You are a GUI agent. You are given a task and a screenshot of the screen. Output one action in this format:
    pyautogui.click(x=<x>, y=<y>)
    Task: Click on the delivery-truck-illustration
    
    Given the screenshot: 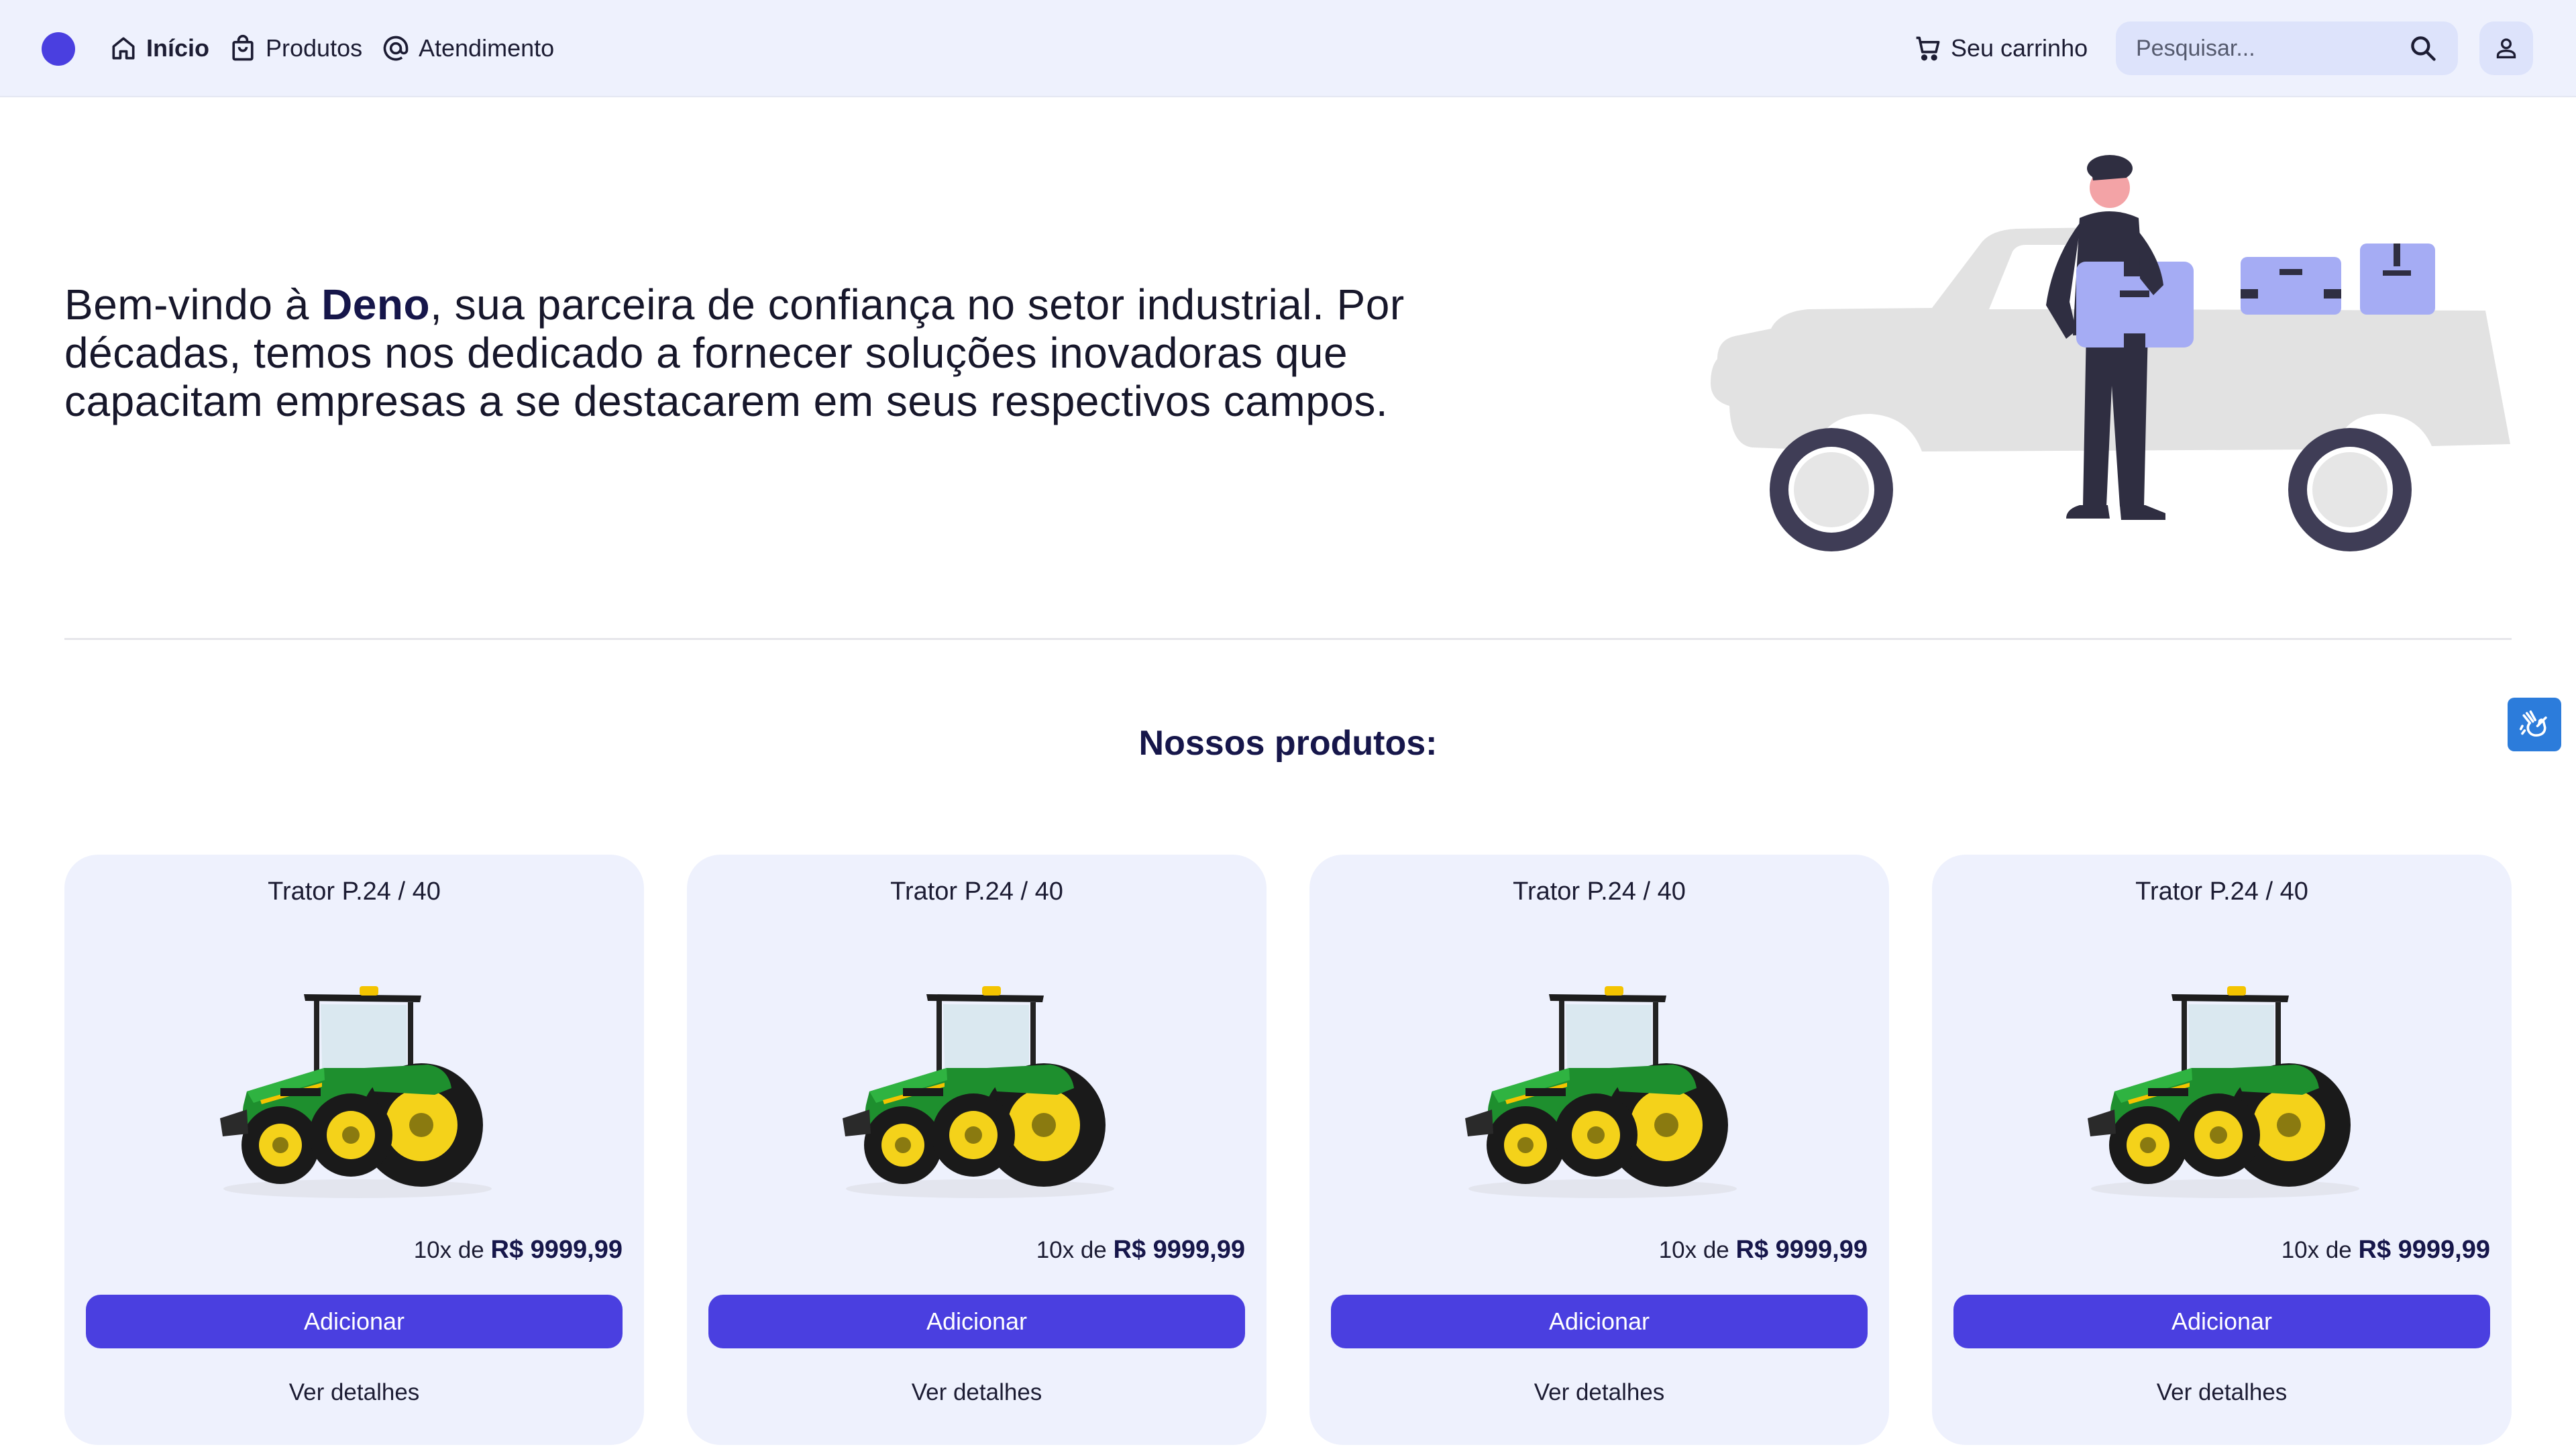 What is the action you would take?
    pyautogui.click(x=2110, y=353)
    